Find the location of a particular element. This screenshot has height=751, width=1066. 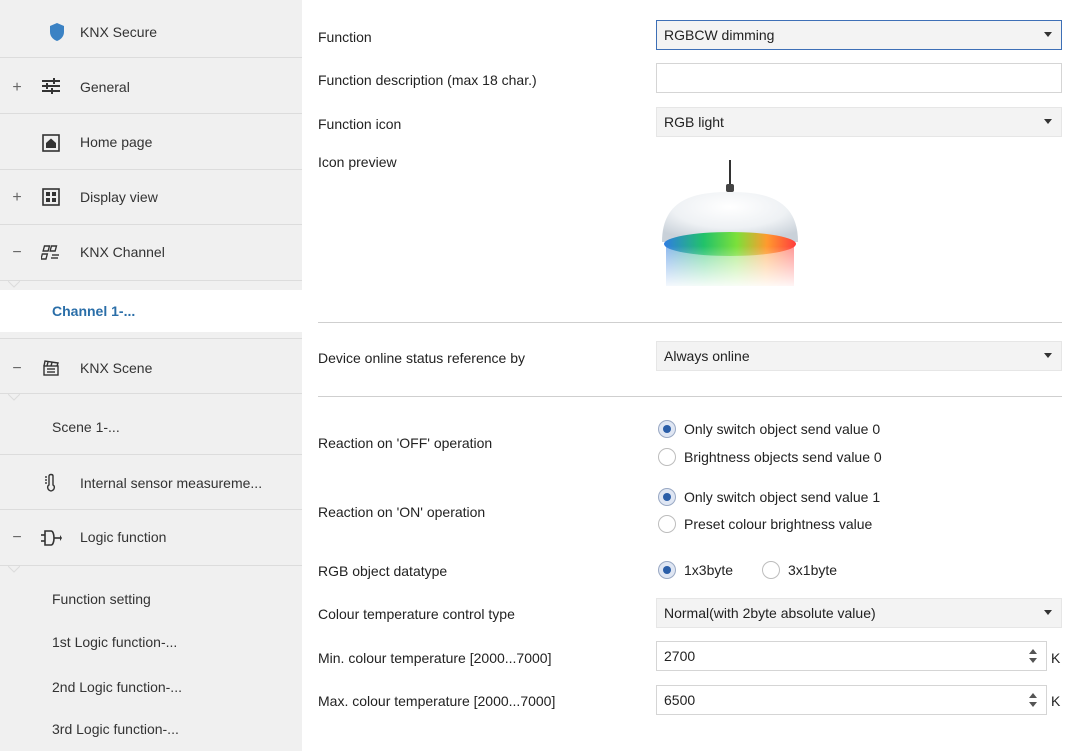

radio-label: 1x3byte is located at coordinates (709, 570).